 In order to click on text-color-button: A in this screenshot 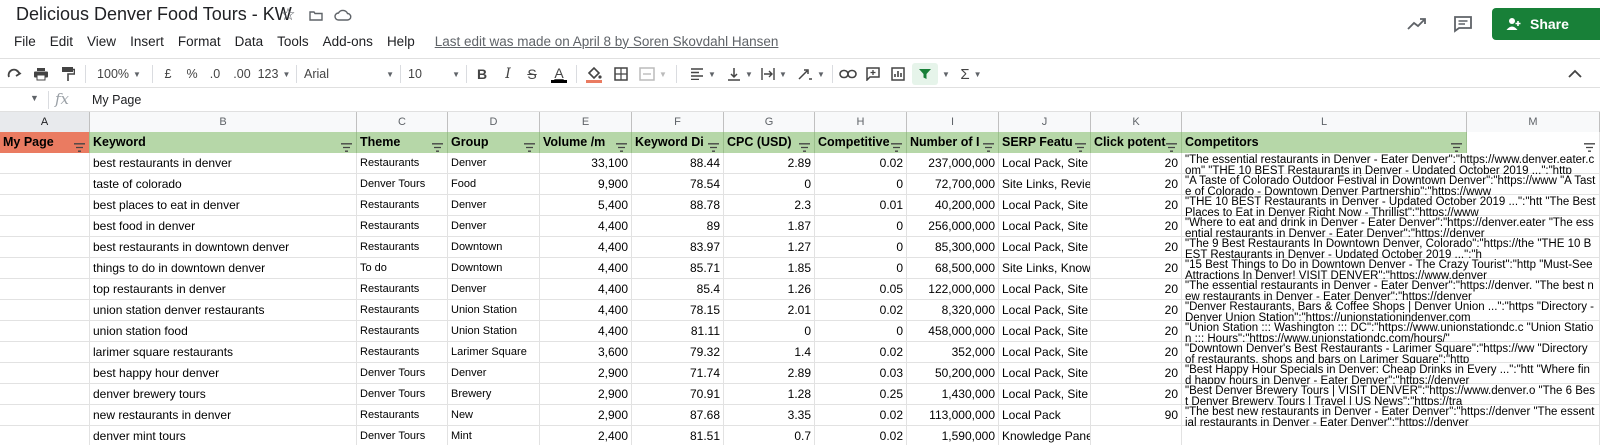, I will do `click(559, 74)`.